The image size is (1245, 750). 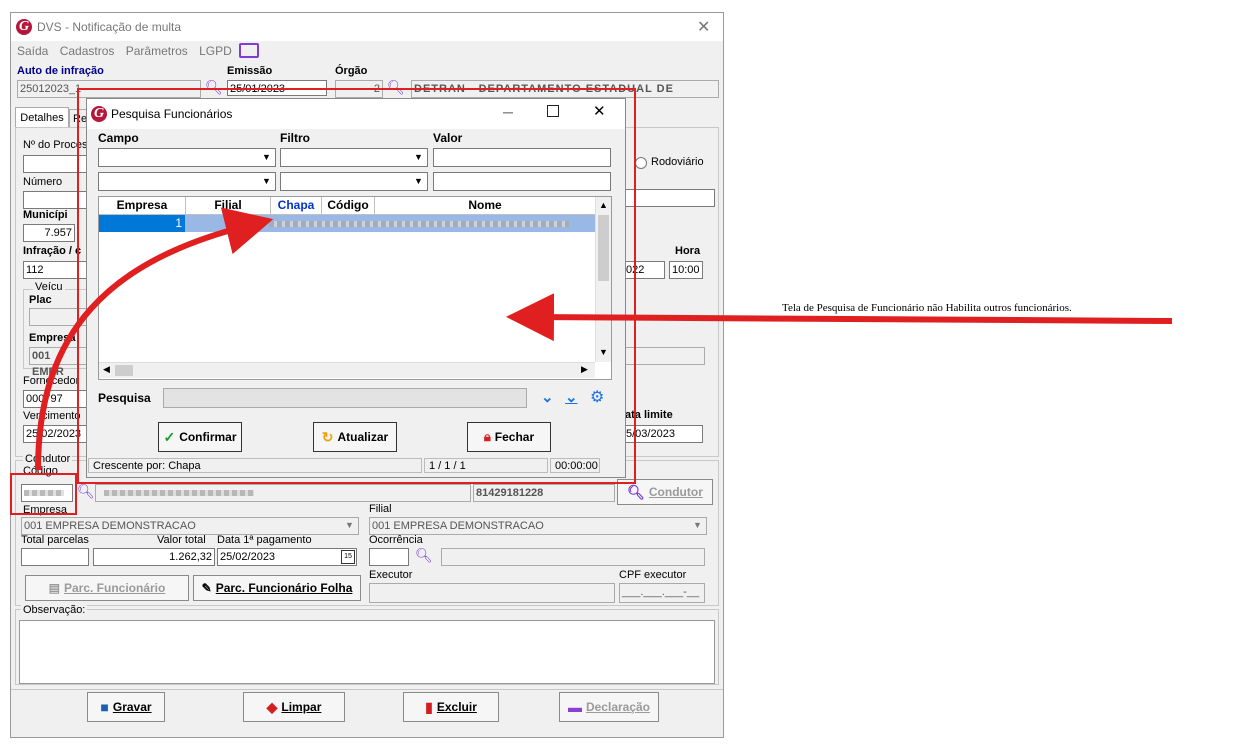 What do you see at coordinates (839, 317) in the screenshot?
I see `arrow-to-dialog` at bounding box center [839, 317].